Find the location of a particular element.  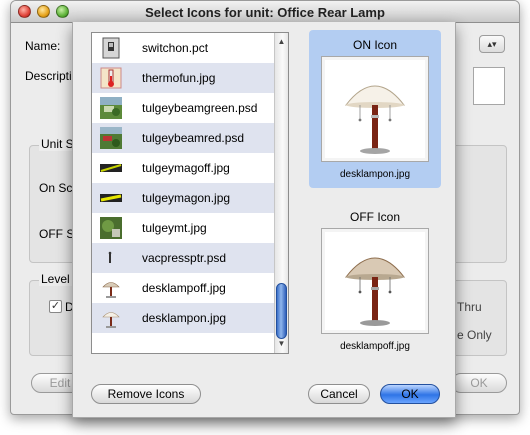

description-field is located at coordinates (489, 86).